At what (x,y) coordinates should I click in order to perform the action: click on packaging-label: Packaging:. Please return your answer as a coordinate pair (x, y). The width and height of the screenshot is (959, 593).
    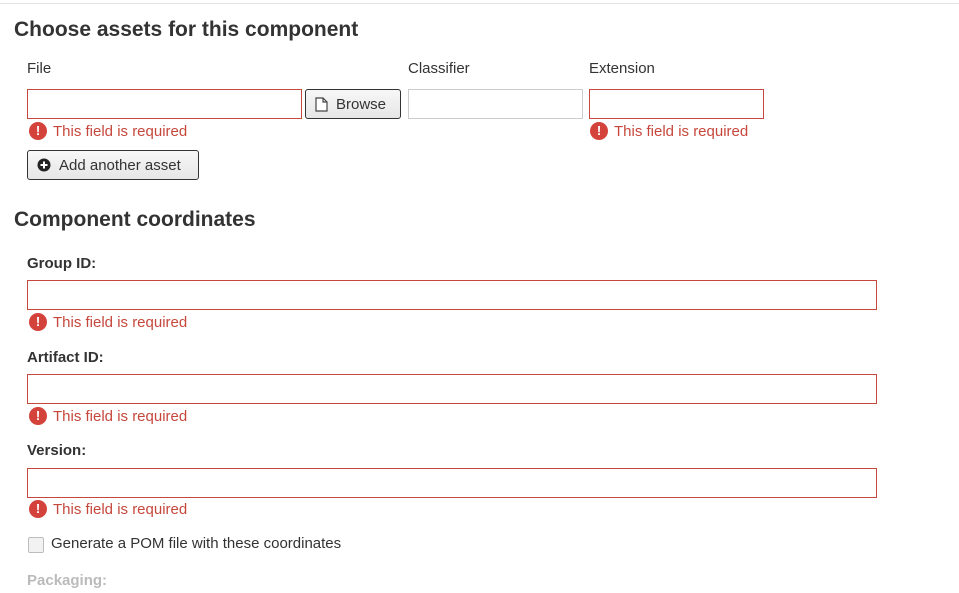
    Looking at the image, I should click on (67, 580).